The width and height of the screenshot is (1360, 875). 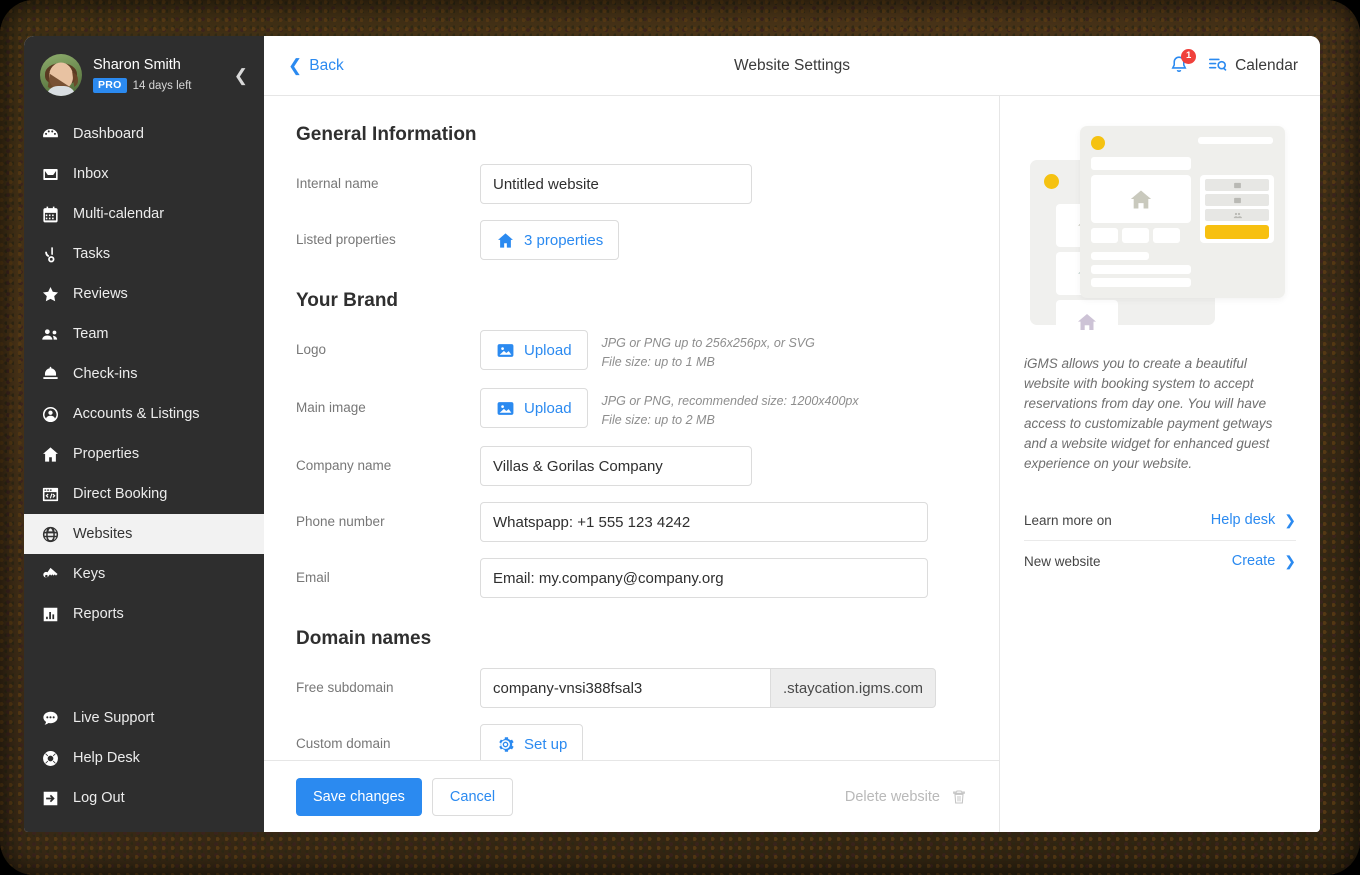 What do you see at coordinates (144, 798) in the screenshot?
I see `sidebar-item-log-out: Log Out` at bounding box center [144, 798].